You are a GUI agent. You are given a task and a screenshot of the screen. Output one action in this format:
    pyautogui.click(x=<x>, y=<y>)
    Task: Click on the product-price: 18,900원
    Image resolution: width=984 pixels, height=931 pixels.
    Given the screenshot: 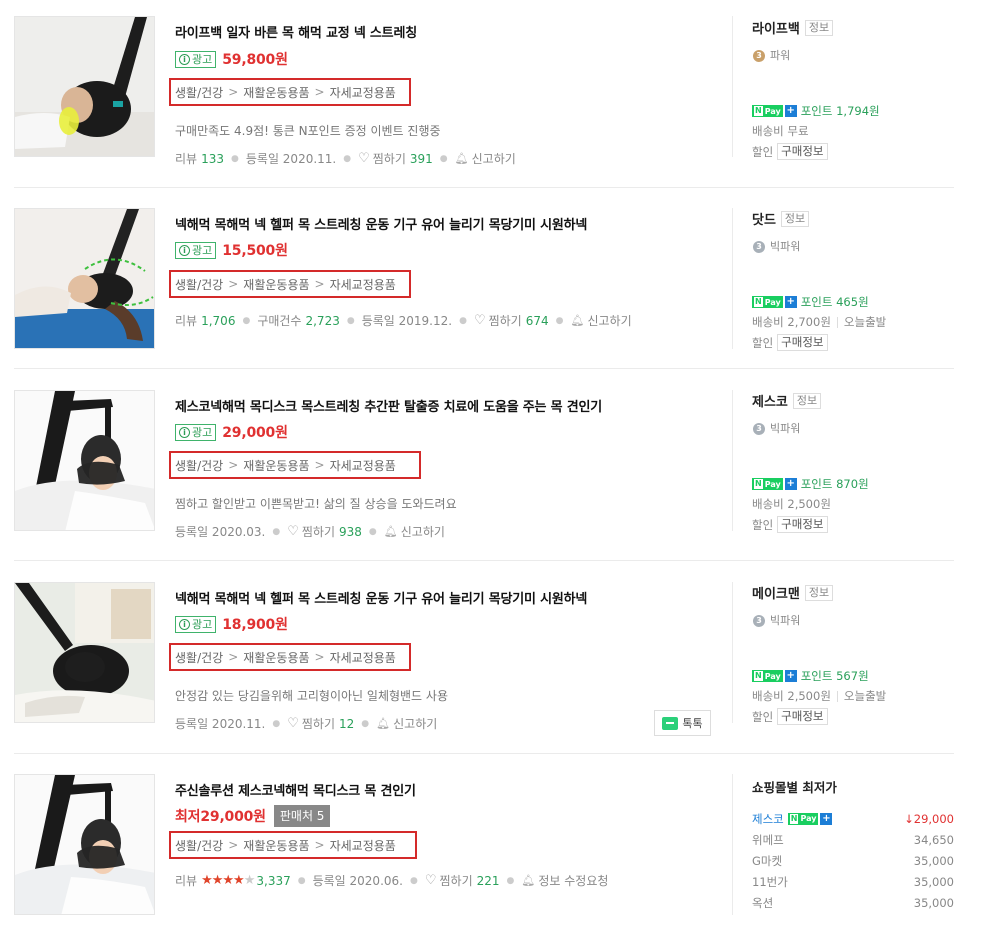 What is the action you would take?
    pyautogui.click(x=255, y=624)
    